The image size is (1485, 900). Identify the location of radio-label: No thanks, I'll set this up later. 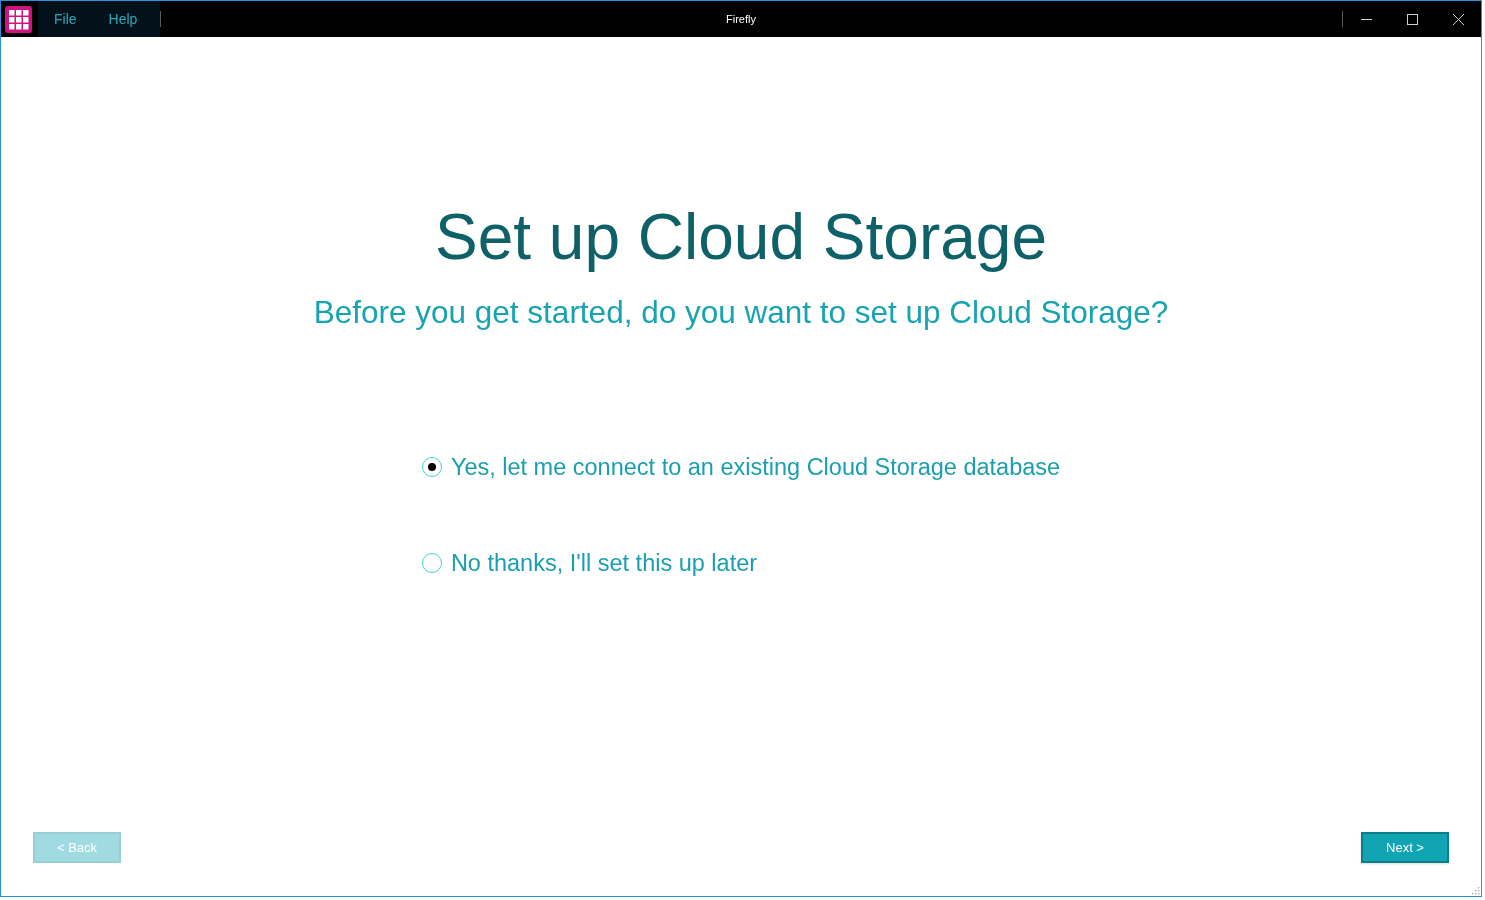
(604, 563).